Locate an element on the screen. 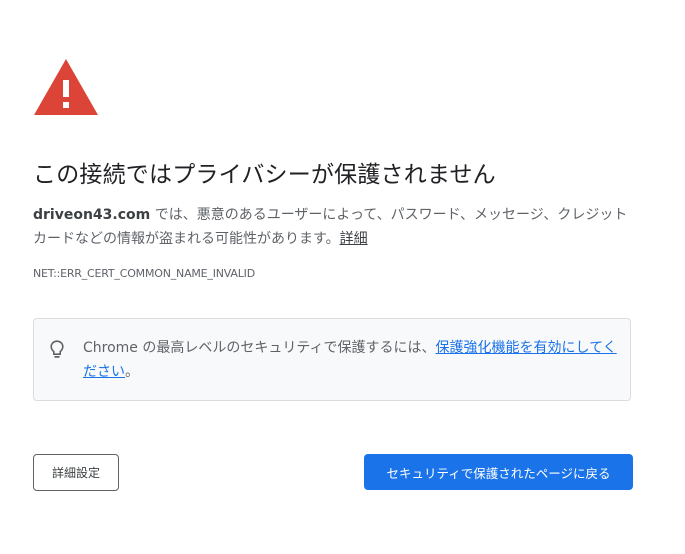  back-to-safety-button: セキュリティで保護されたページに戻る is located at coordinates (498, 472).